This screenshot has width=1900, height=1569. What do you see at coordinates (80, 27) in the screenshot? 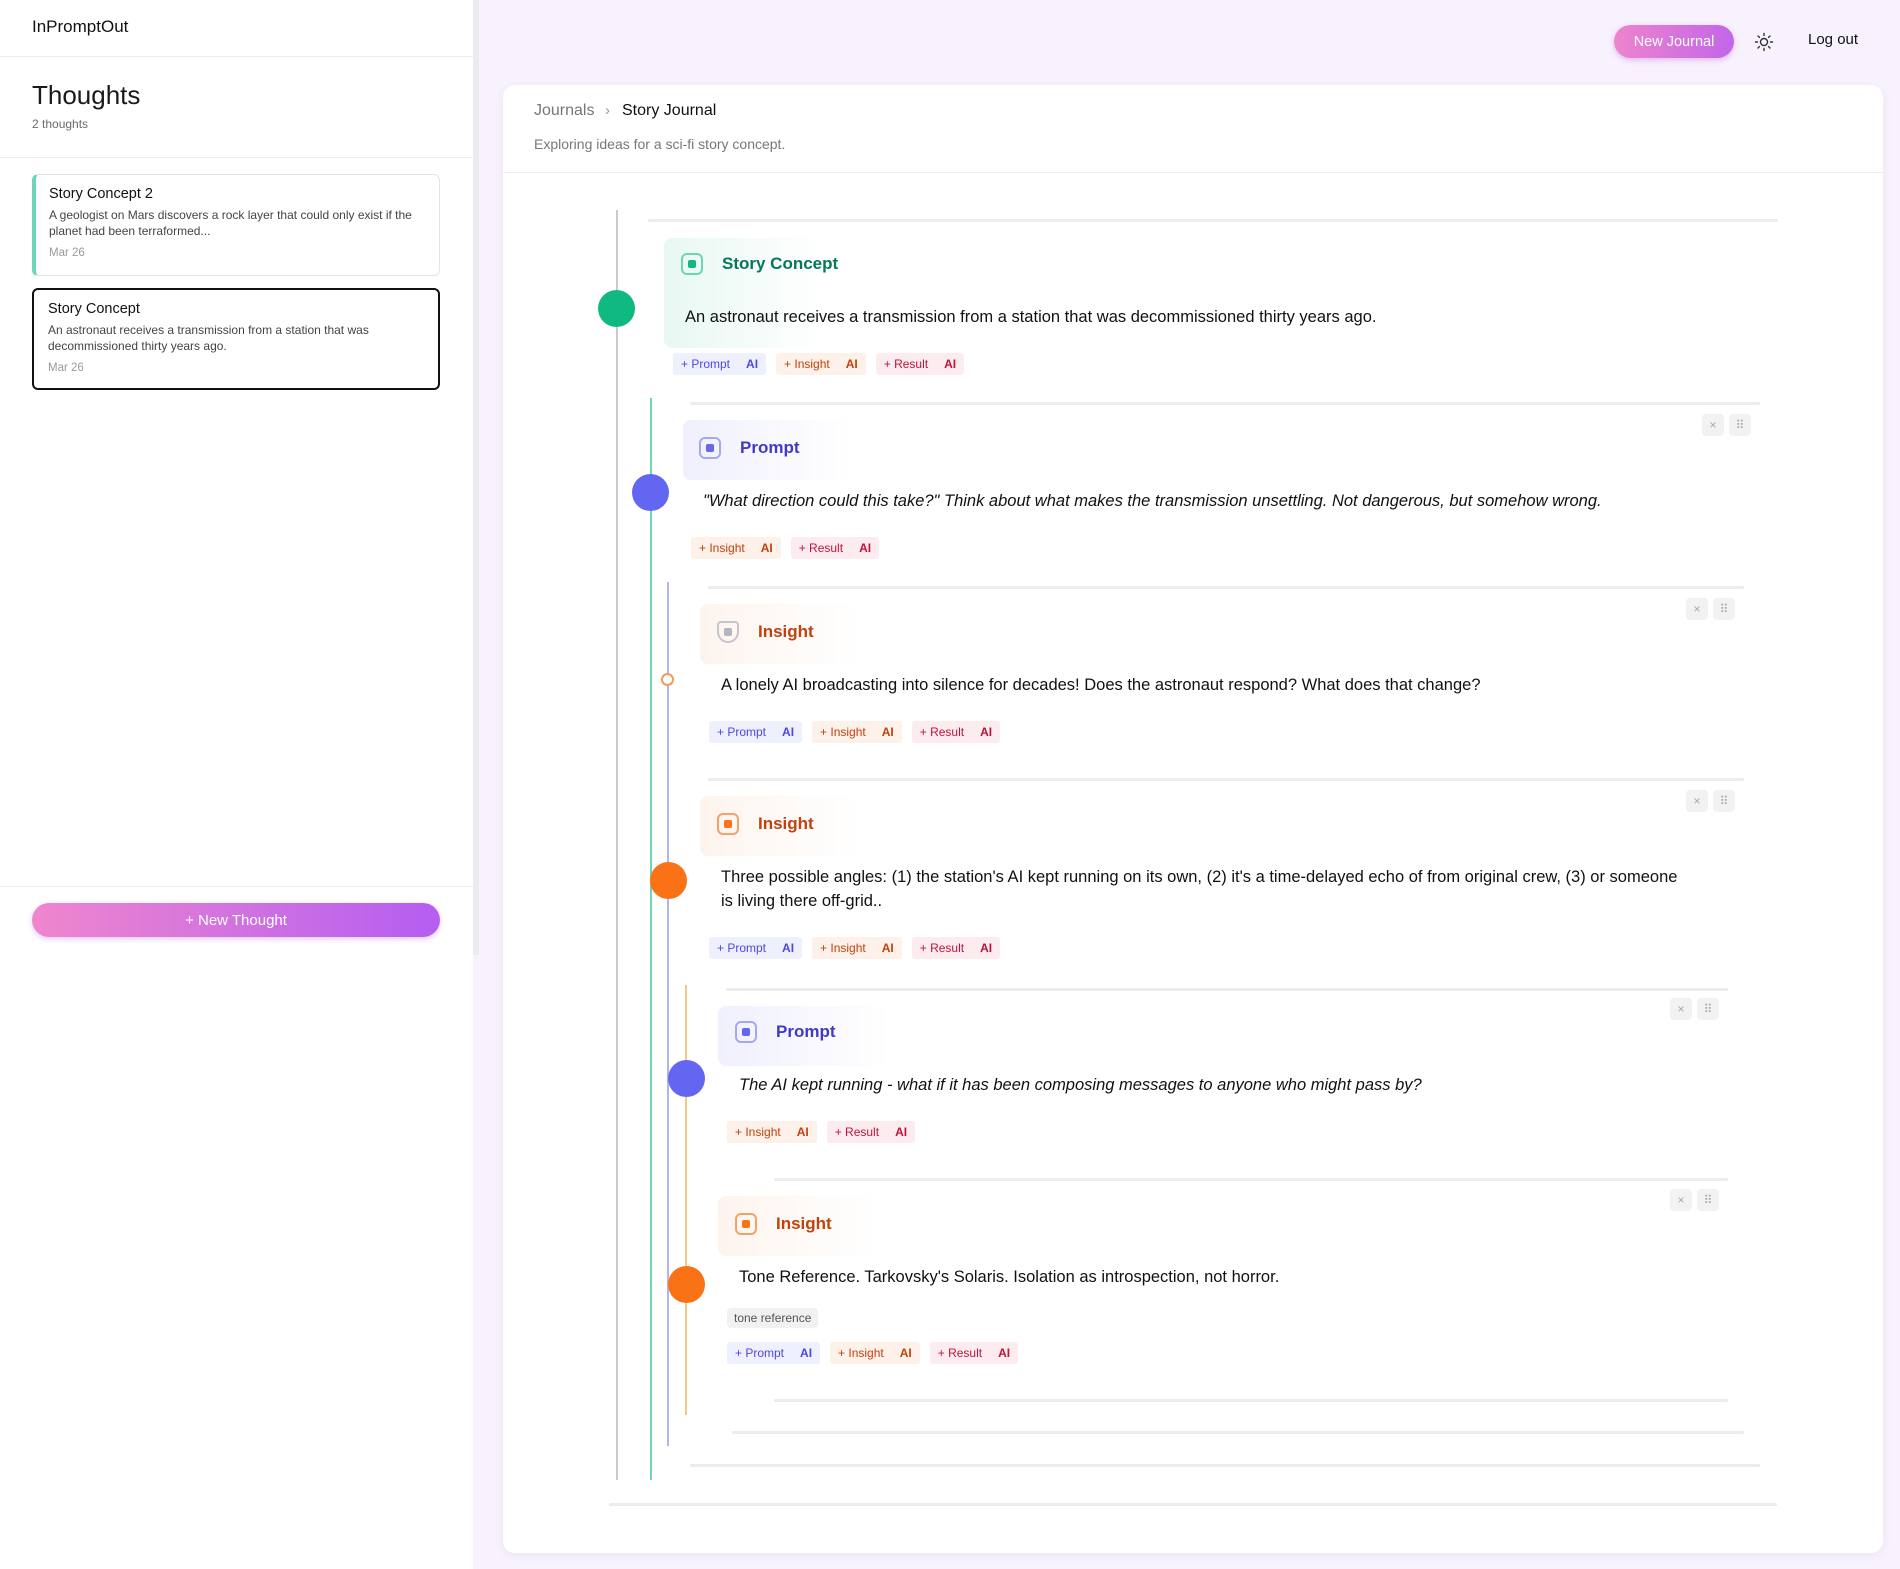
I see `app-brand: InPromptOut` at bounding box center [80, 27].